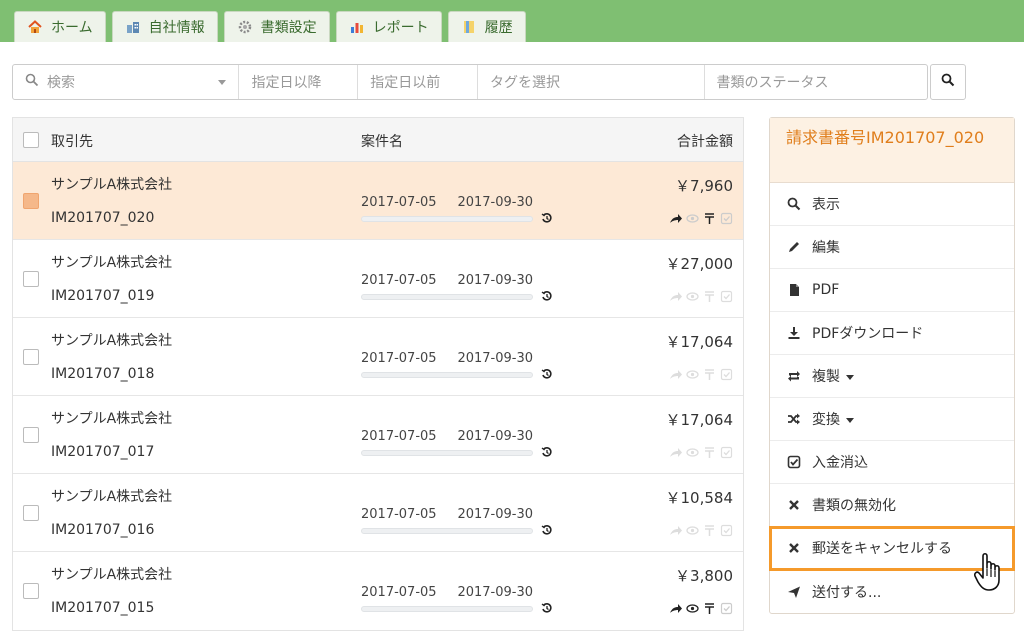 The width and height of the screenshot is (1024, 637). I want to click on search-icon, so click(948, 82).